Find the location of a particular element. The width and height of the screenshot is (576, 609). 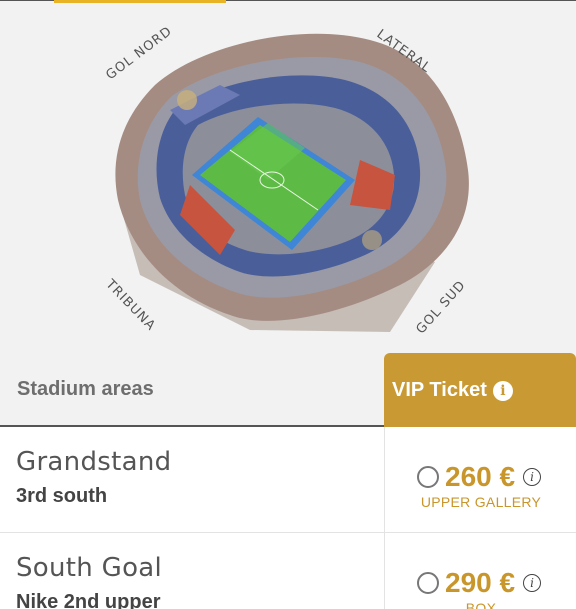

price-value: 260 € is located at coordinates (480, 476).